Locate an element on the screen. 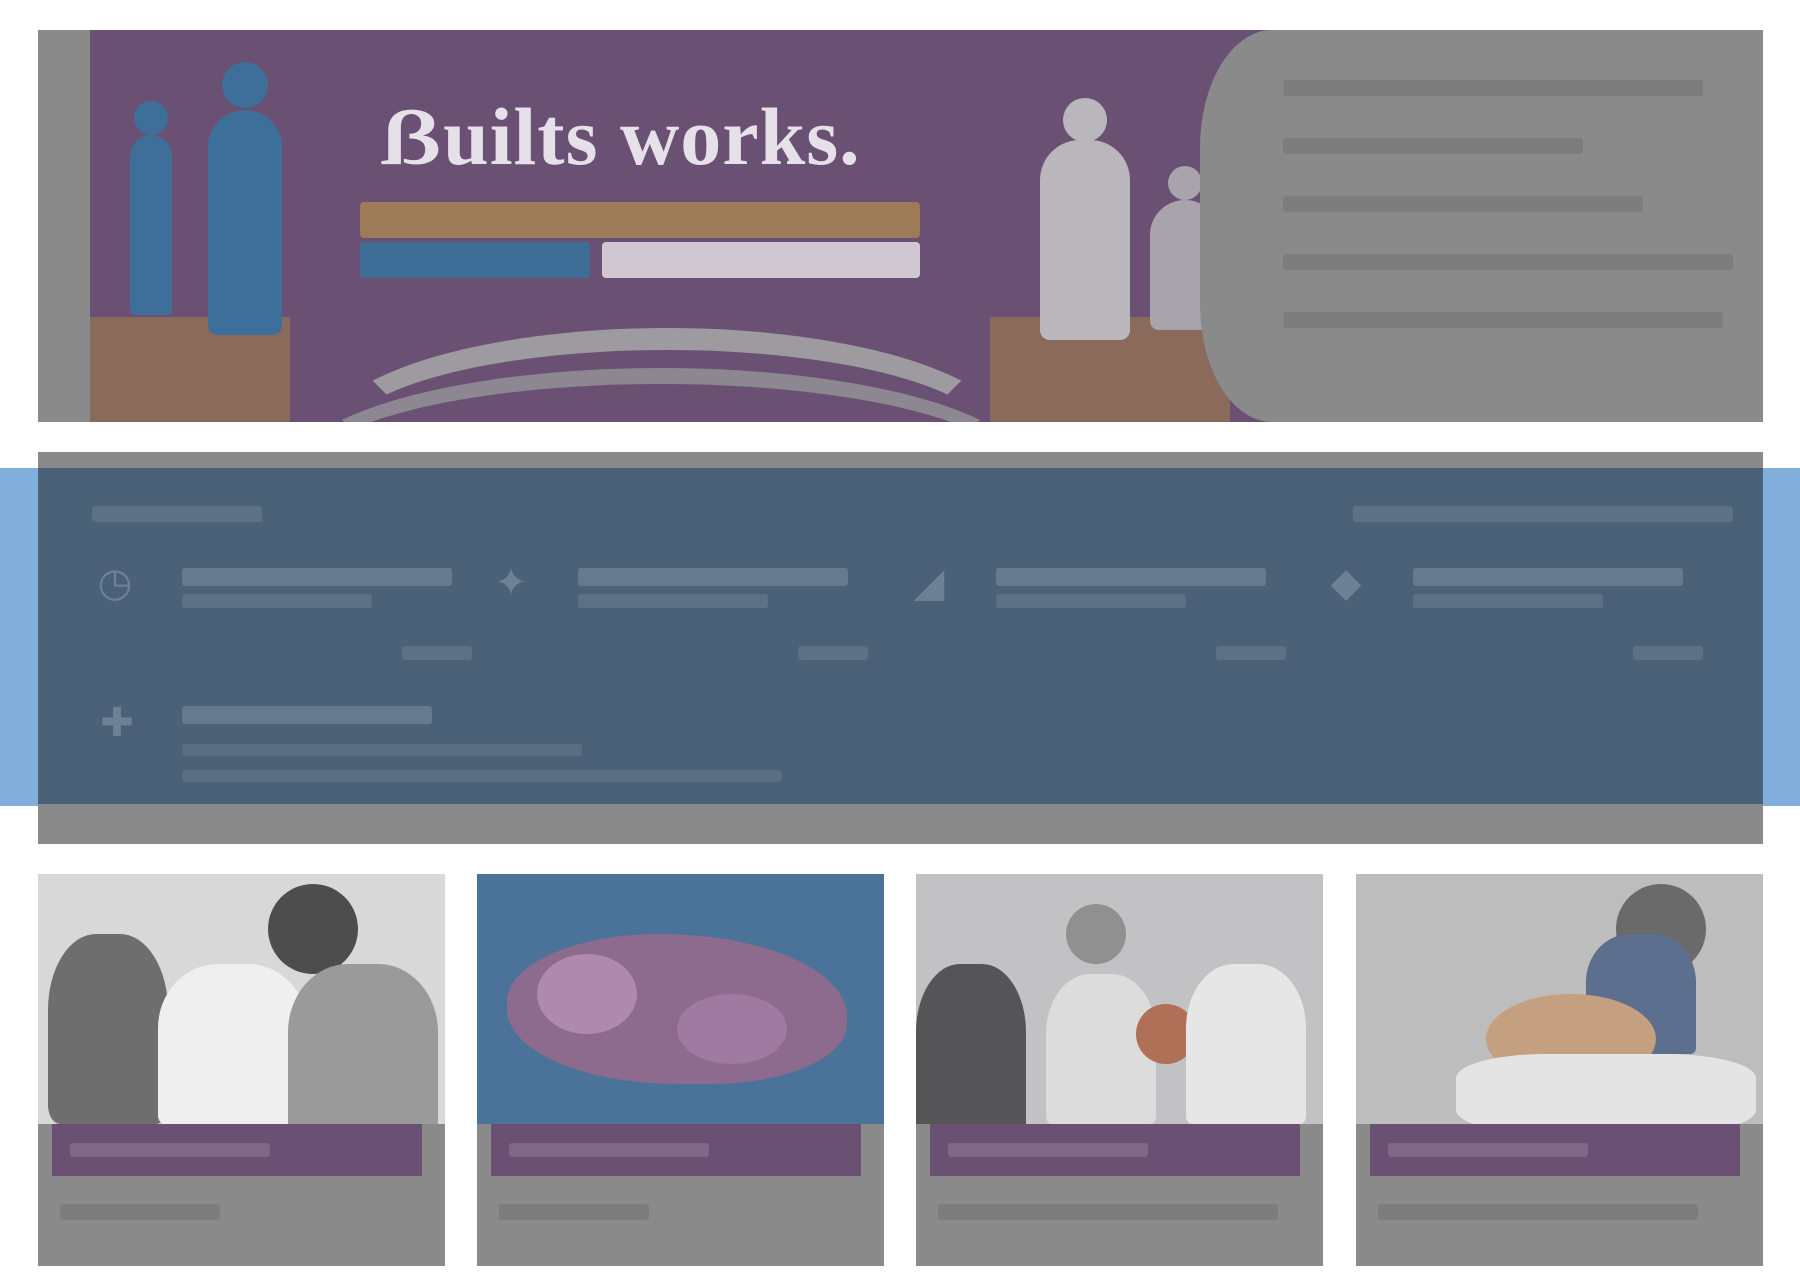 Image resolution: width=1800 pixels, height=1280 pixels. card-us-map is located at coordinates (680, 1070).